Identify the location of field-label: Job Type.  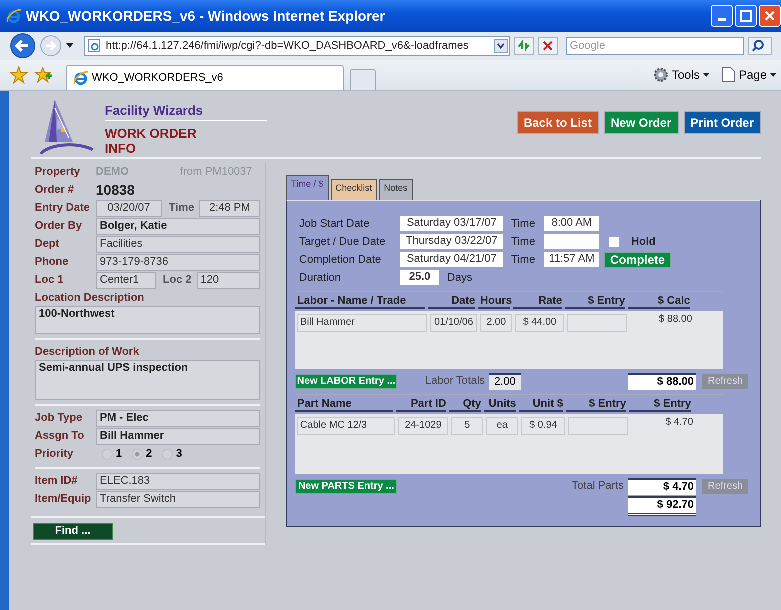
(59, 418).